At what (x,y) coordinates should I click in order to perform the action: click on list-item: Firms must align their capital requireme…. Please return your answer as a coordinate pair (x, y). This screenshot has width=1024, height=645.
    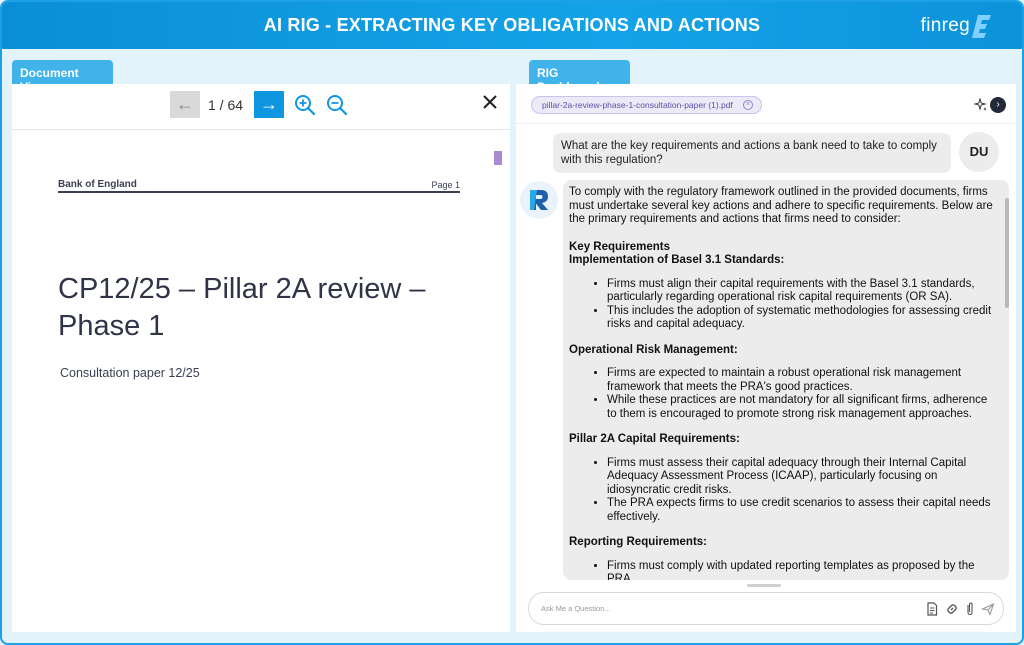
    Looking at the image, I should click on (803, 291).